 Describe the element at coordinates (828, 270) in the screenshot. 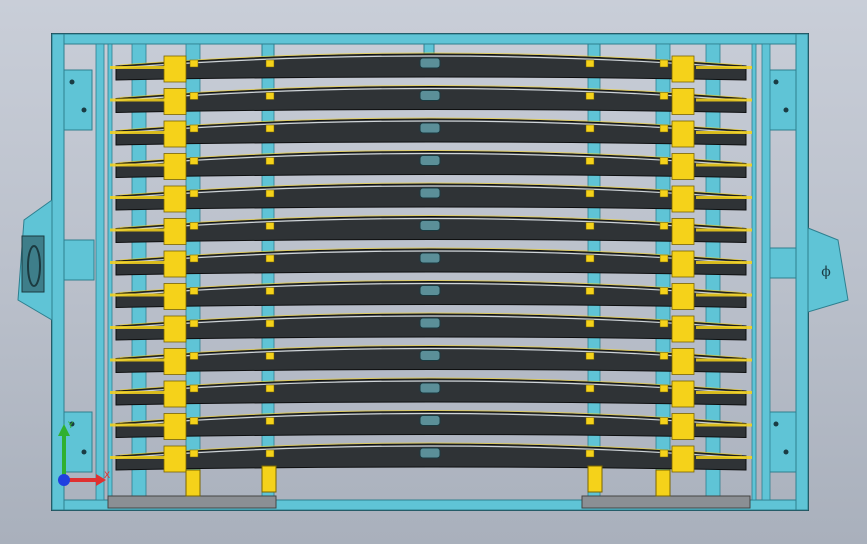

I see `right-handle: ϕ` at that location.